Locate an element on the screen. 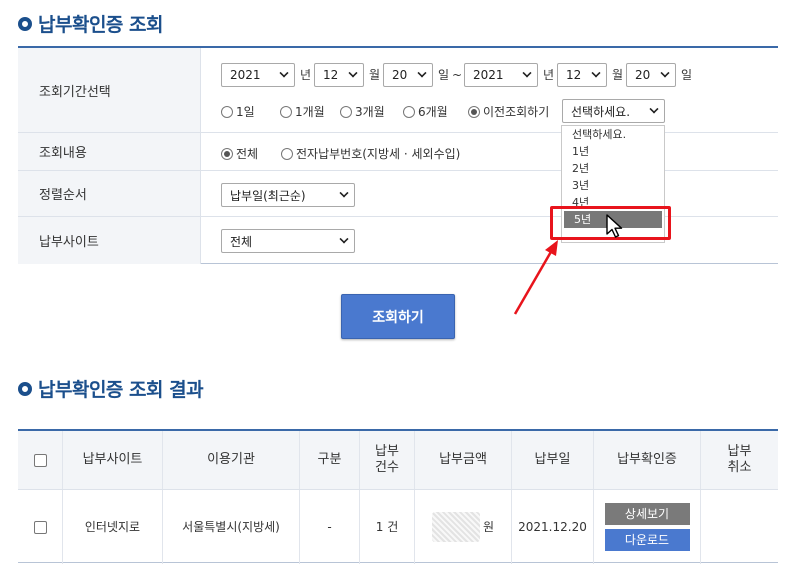 This screenshot has width=785, height=566. period-radio-1month: 1개월 is located at coordinates (302, 111).